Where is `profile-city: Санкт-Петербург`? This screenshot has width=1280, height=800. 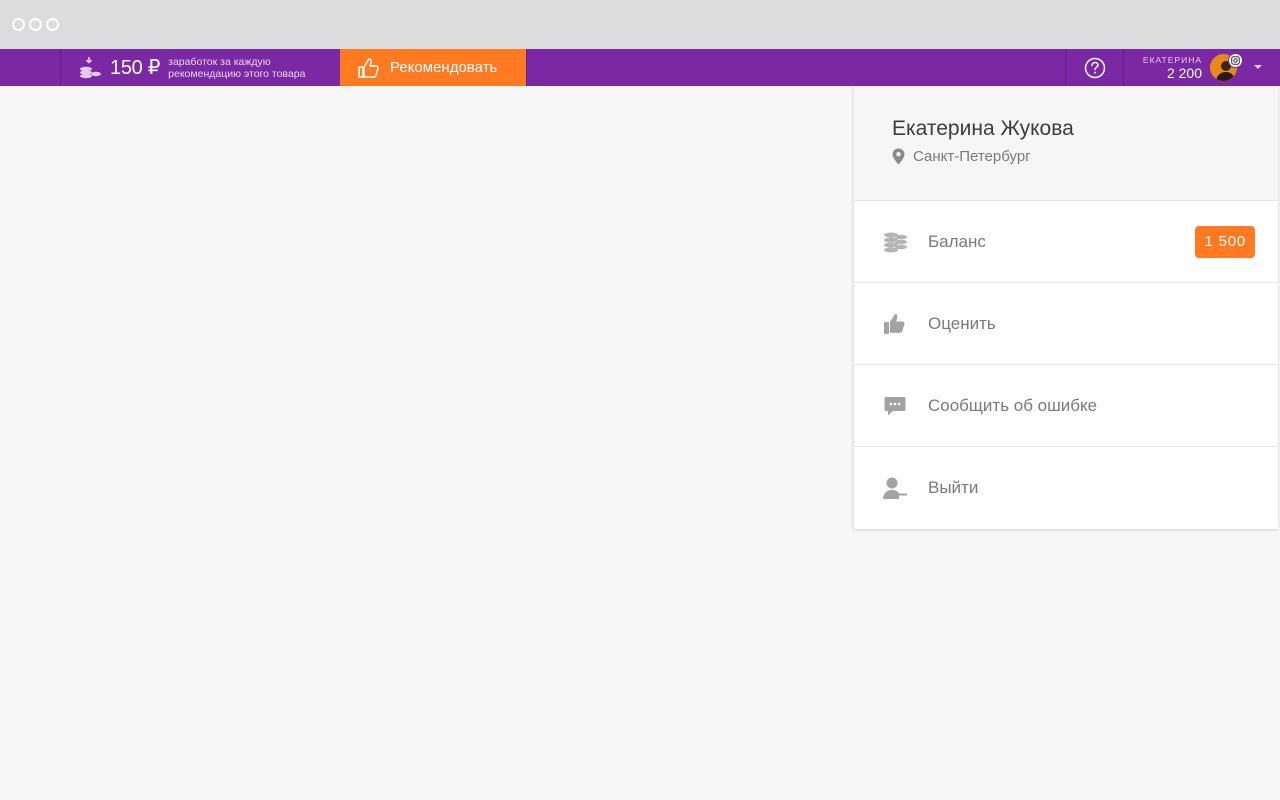 profile-city: Санкт-Петербург is located at coordinates (972, 156).